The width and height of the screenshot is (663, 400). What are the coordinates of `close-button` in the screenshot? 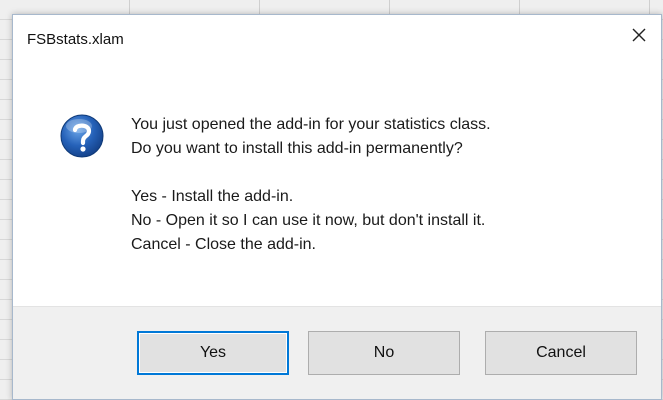 It's located at (639, 35).